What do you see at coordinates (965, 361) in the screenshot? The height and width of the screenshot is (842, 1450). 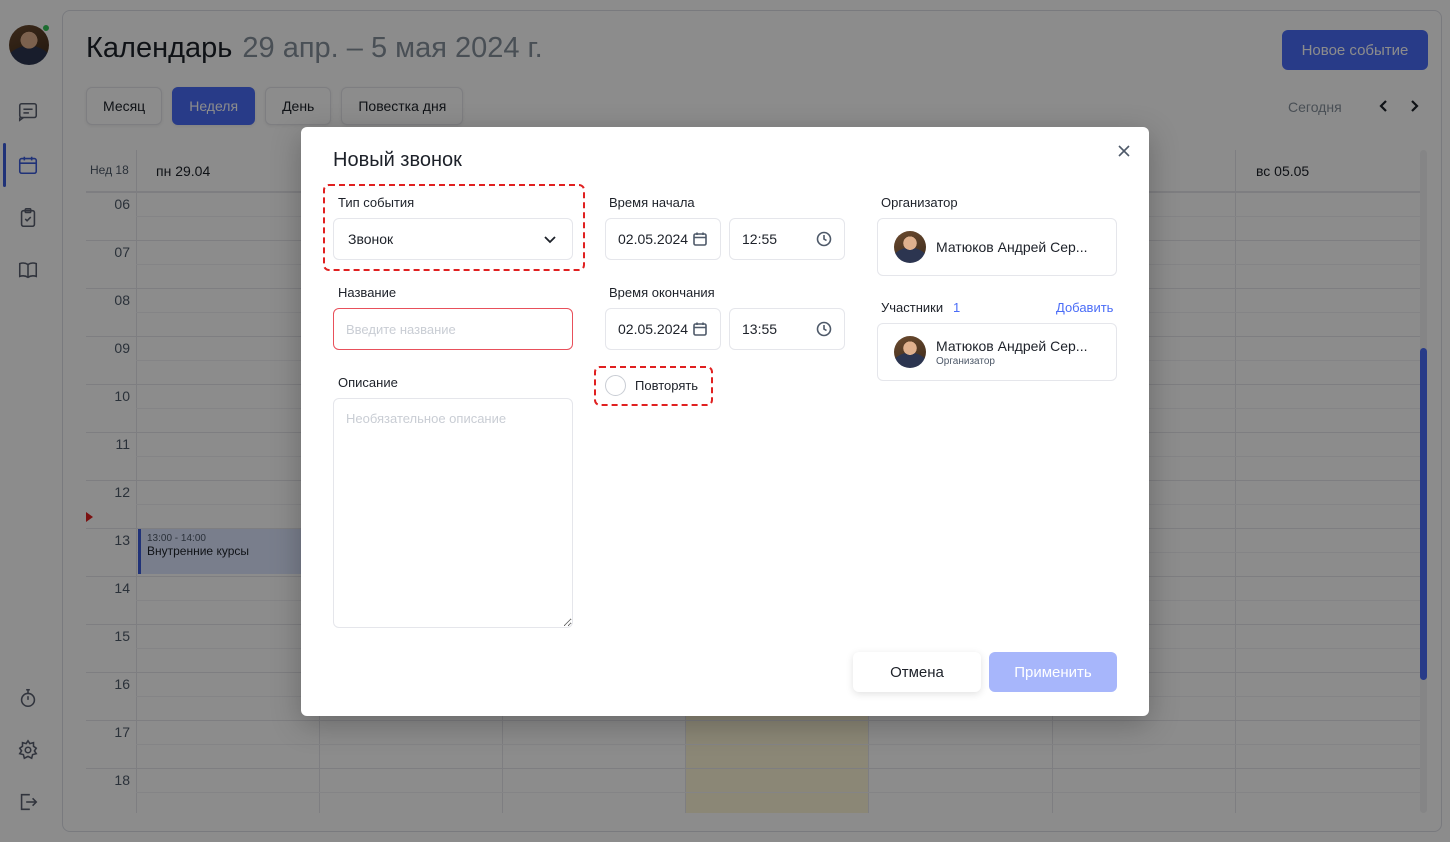 I see `participant-role: Организатор` at bounding box center [965, 361].